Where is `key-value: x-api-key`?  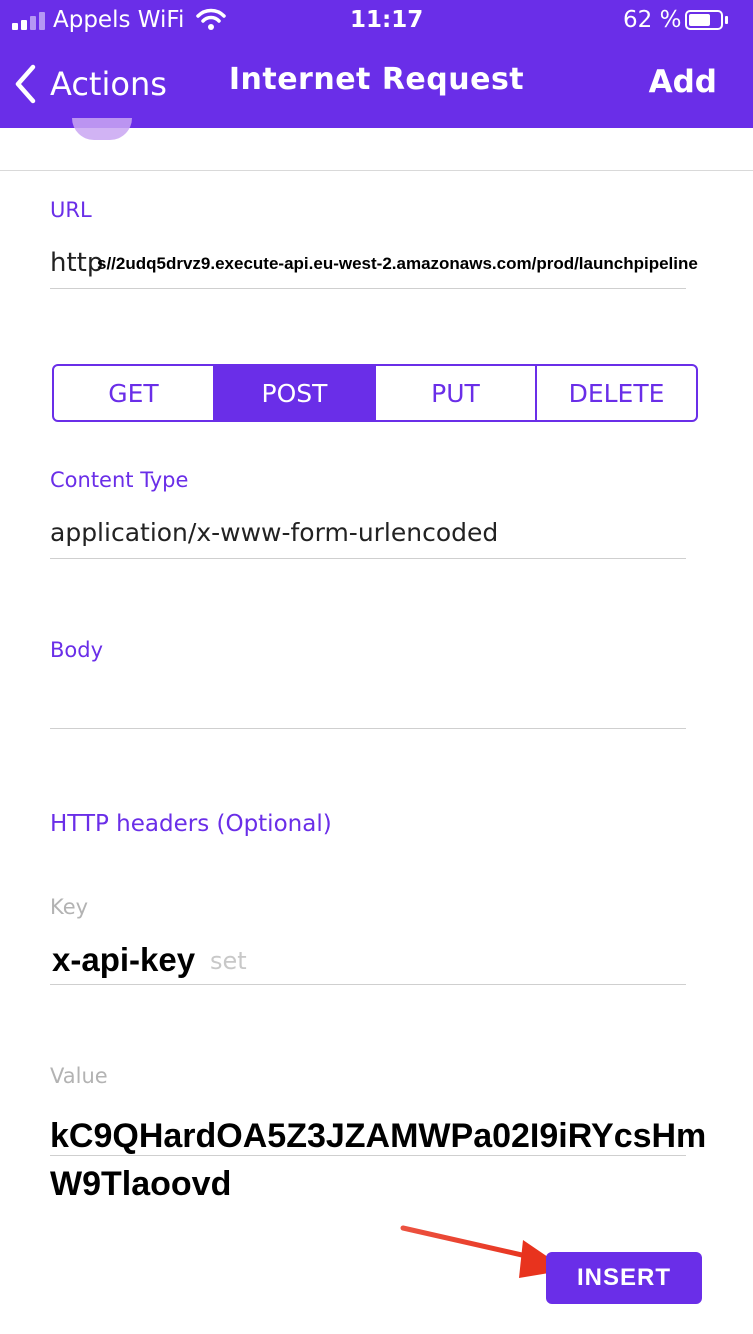
key-value: x-api-key is located at coordinates (124, 959).